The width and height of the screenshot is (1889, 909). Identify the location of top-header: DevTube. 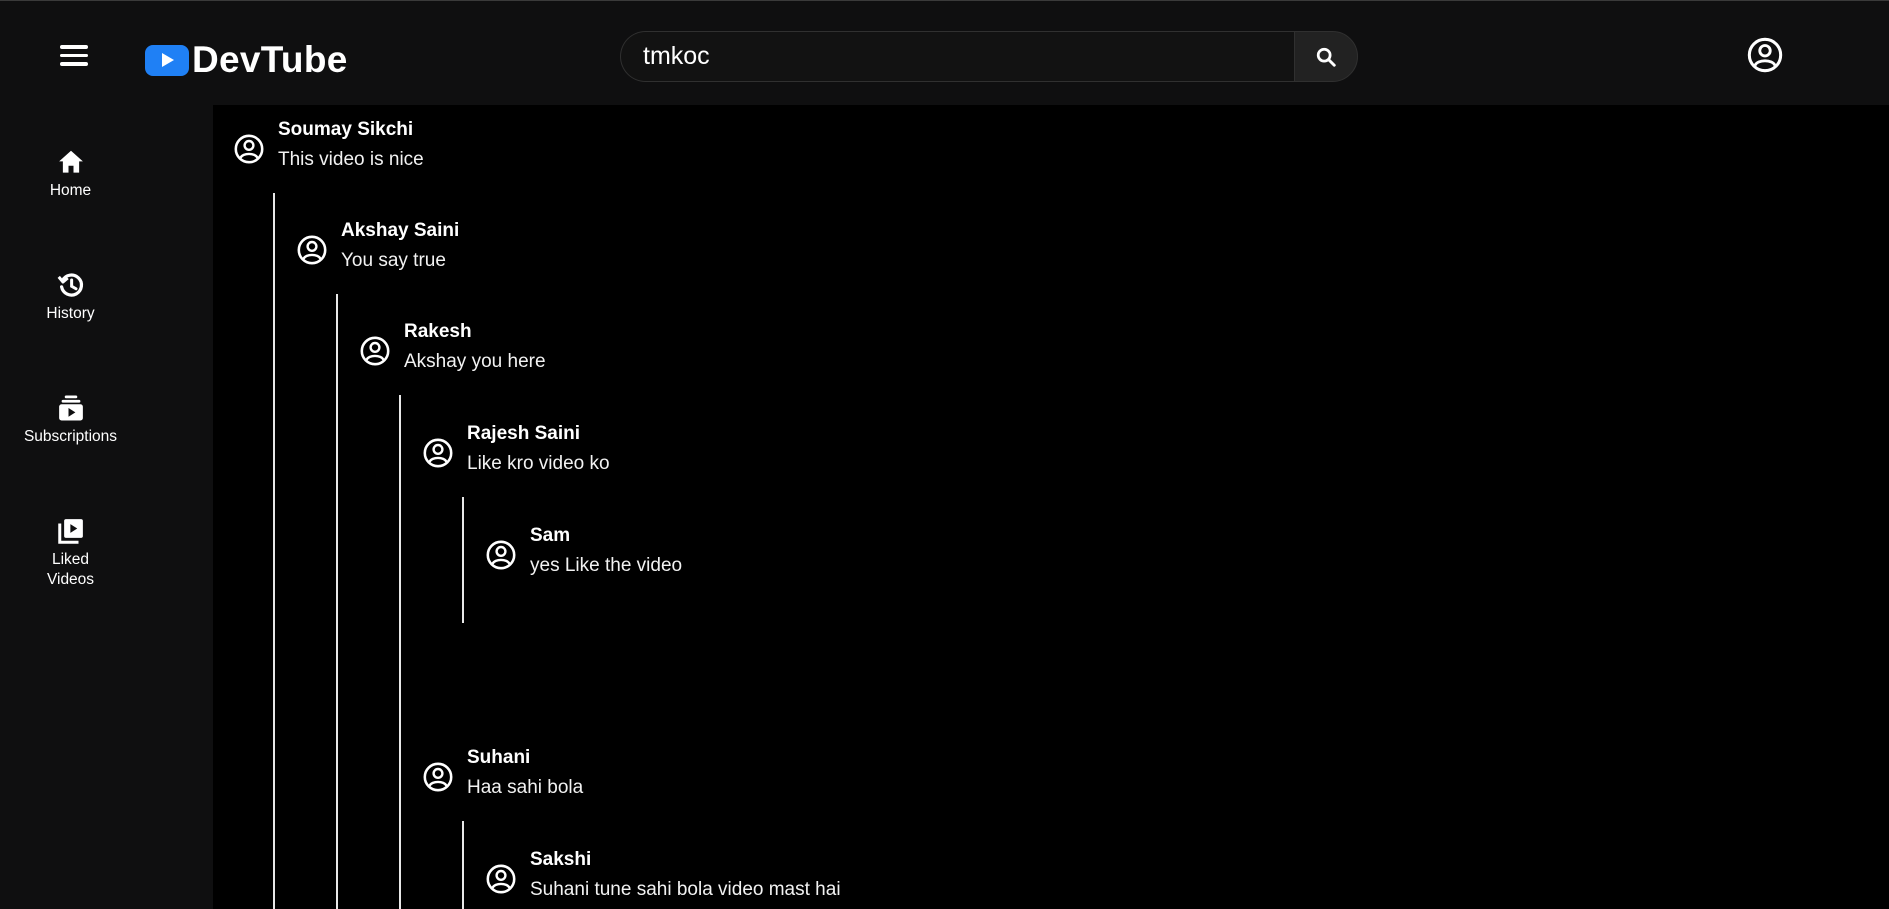
(944, 52).